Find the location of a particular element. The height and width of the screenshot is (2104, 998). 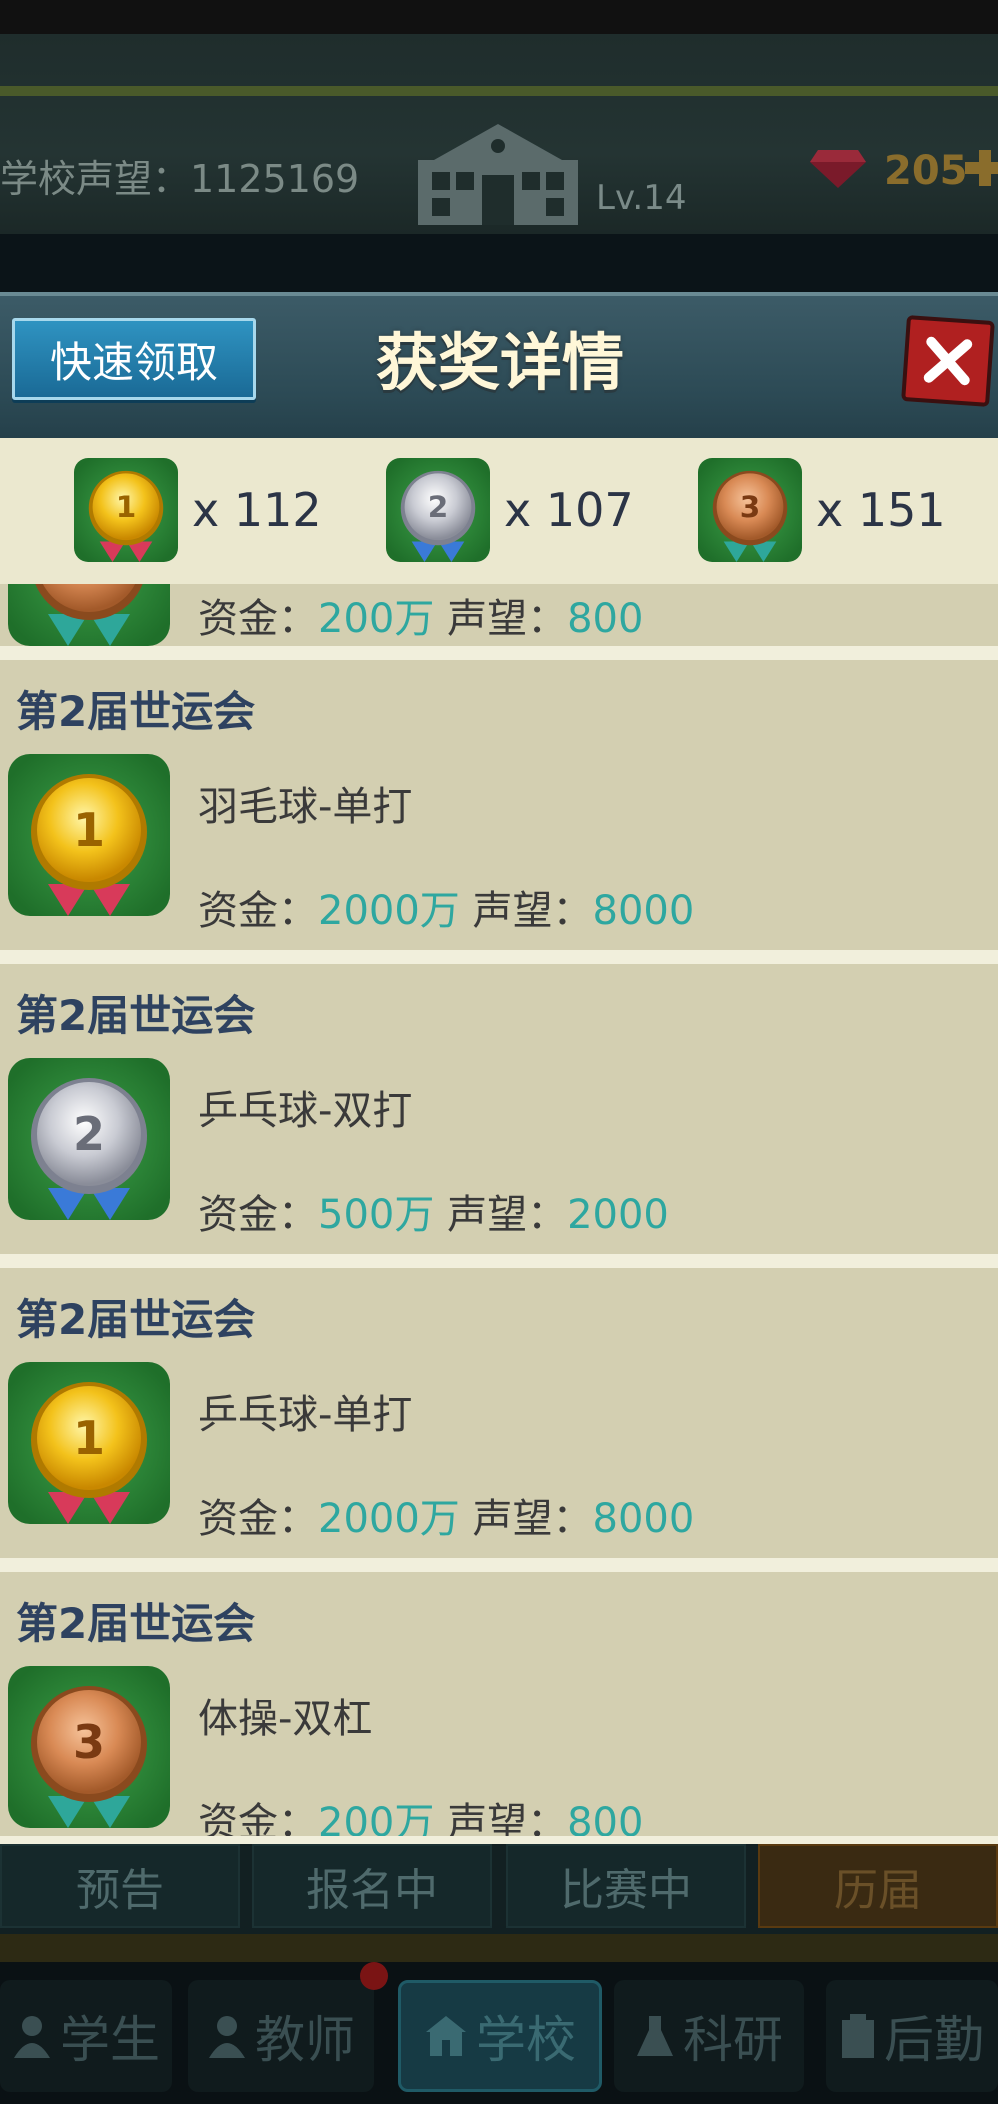

nav-logistics-label: 后勤 is located at coordinates (934, 2040).